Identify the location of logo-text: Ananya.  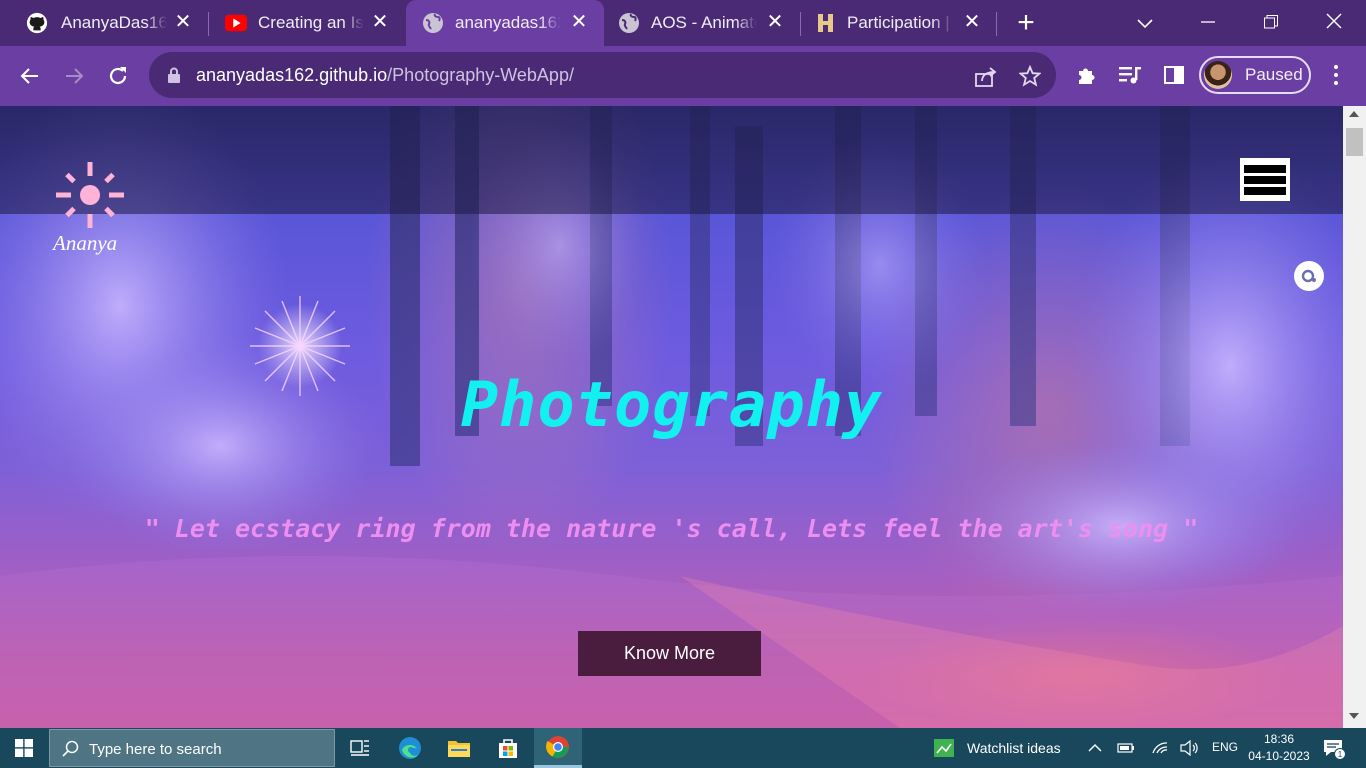
(85, 243).